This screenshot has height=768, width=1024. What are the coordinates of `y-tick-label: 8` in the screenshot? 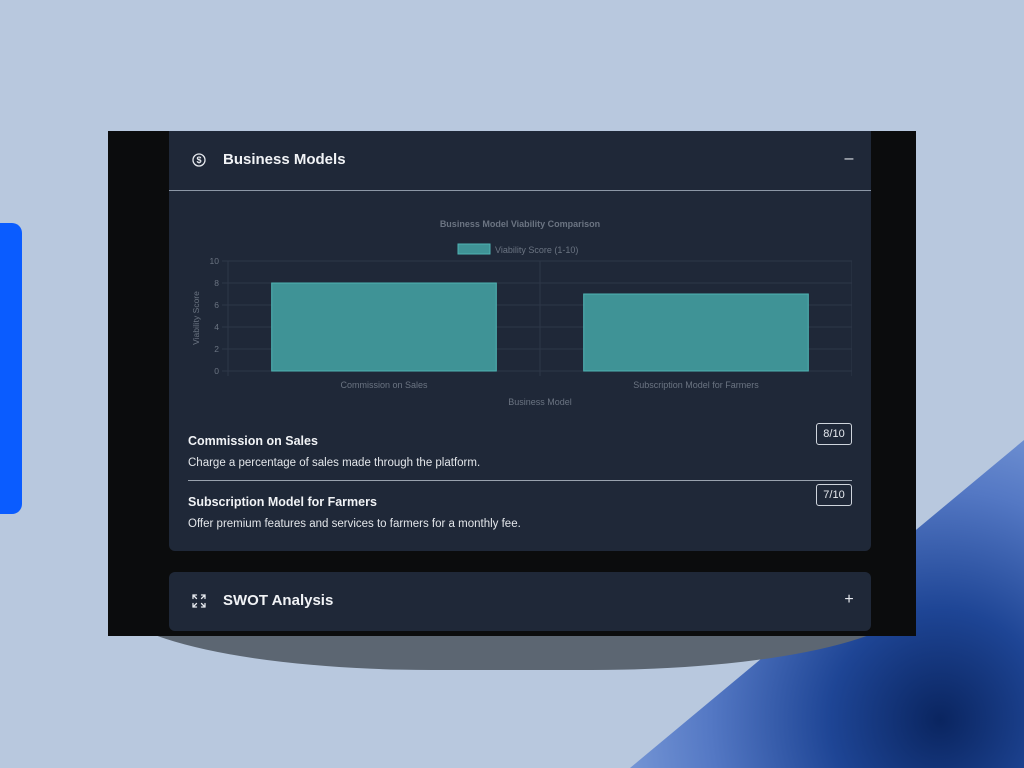 It's located at (216, 283).